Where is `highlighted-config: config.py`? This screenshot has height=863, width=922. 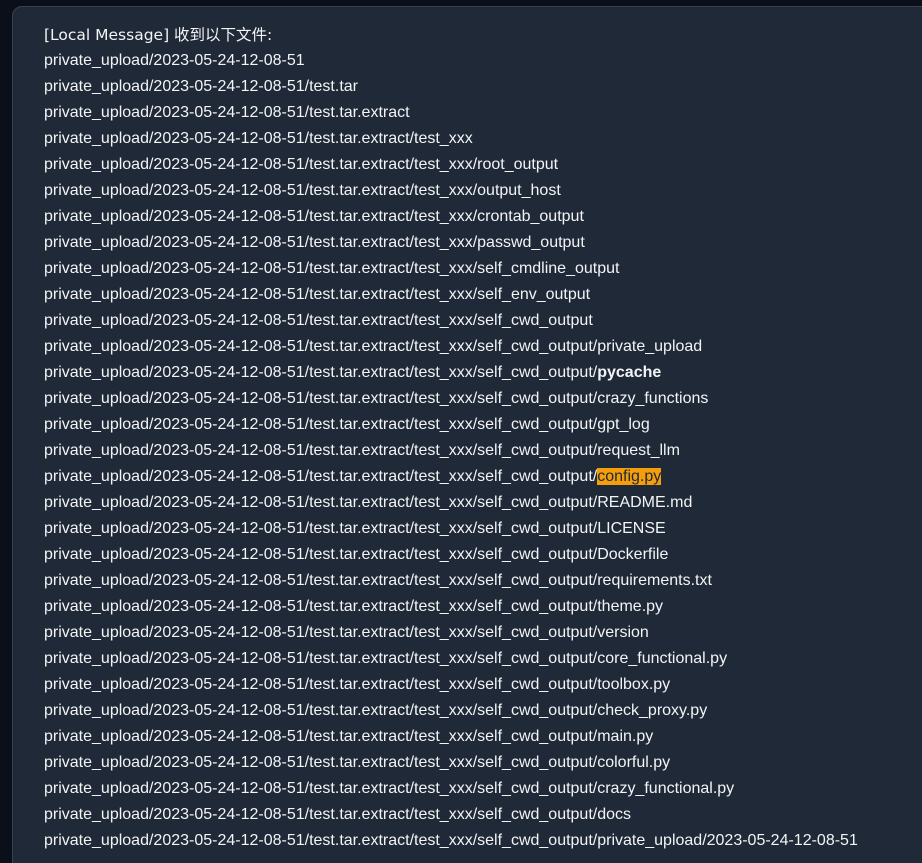
highlighted-config: config.py is located at coordinates (629, 476).